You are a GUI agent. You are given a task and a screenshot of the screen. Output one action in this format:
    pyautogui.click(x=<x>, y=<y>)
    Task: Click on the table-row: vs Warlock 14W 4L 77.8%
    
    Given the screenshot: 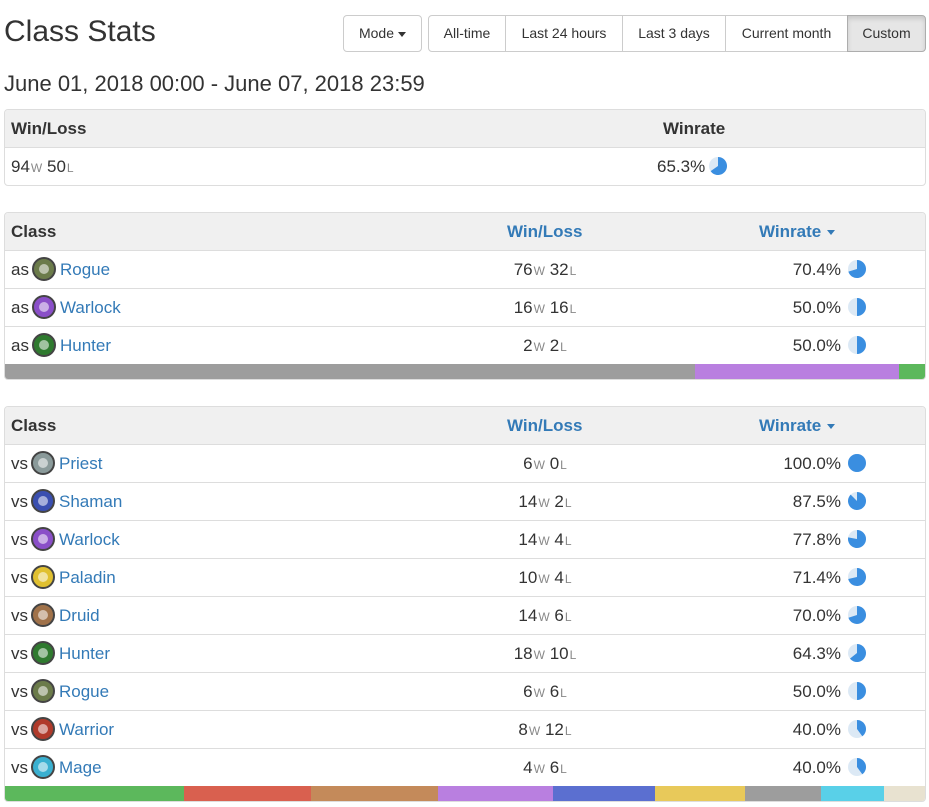 What is the action you would take?
    pyautogui.click(x=465, y=539)
    